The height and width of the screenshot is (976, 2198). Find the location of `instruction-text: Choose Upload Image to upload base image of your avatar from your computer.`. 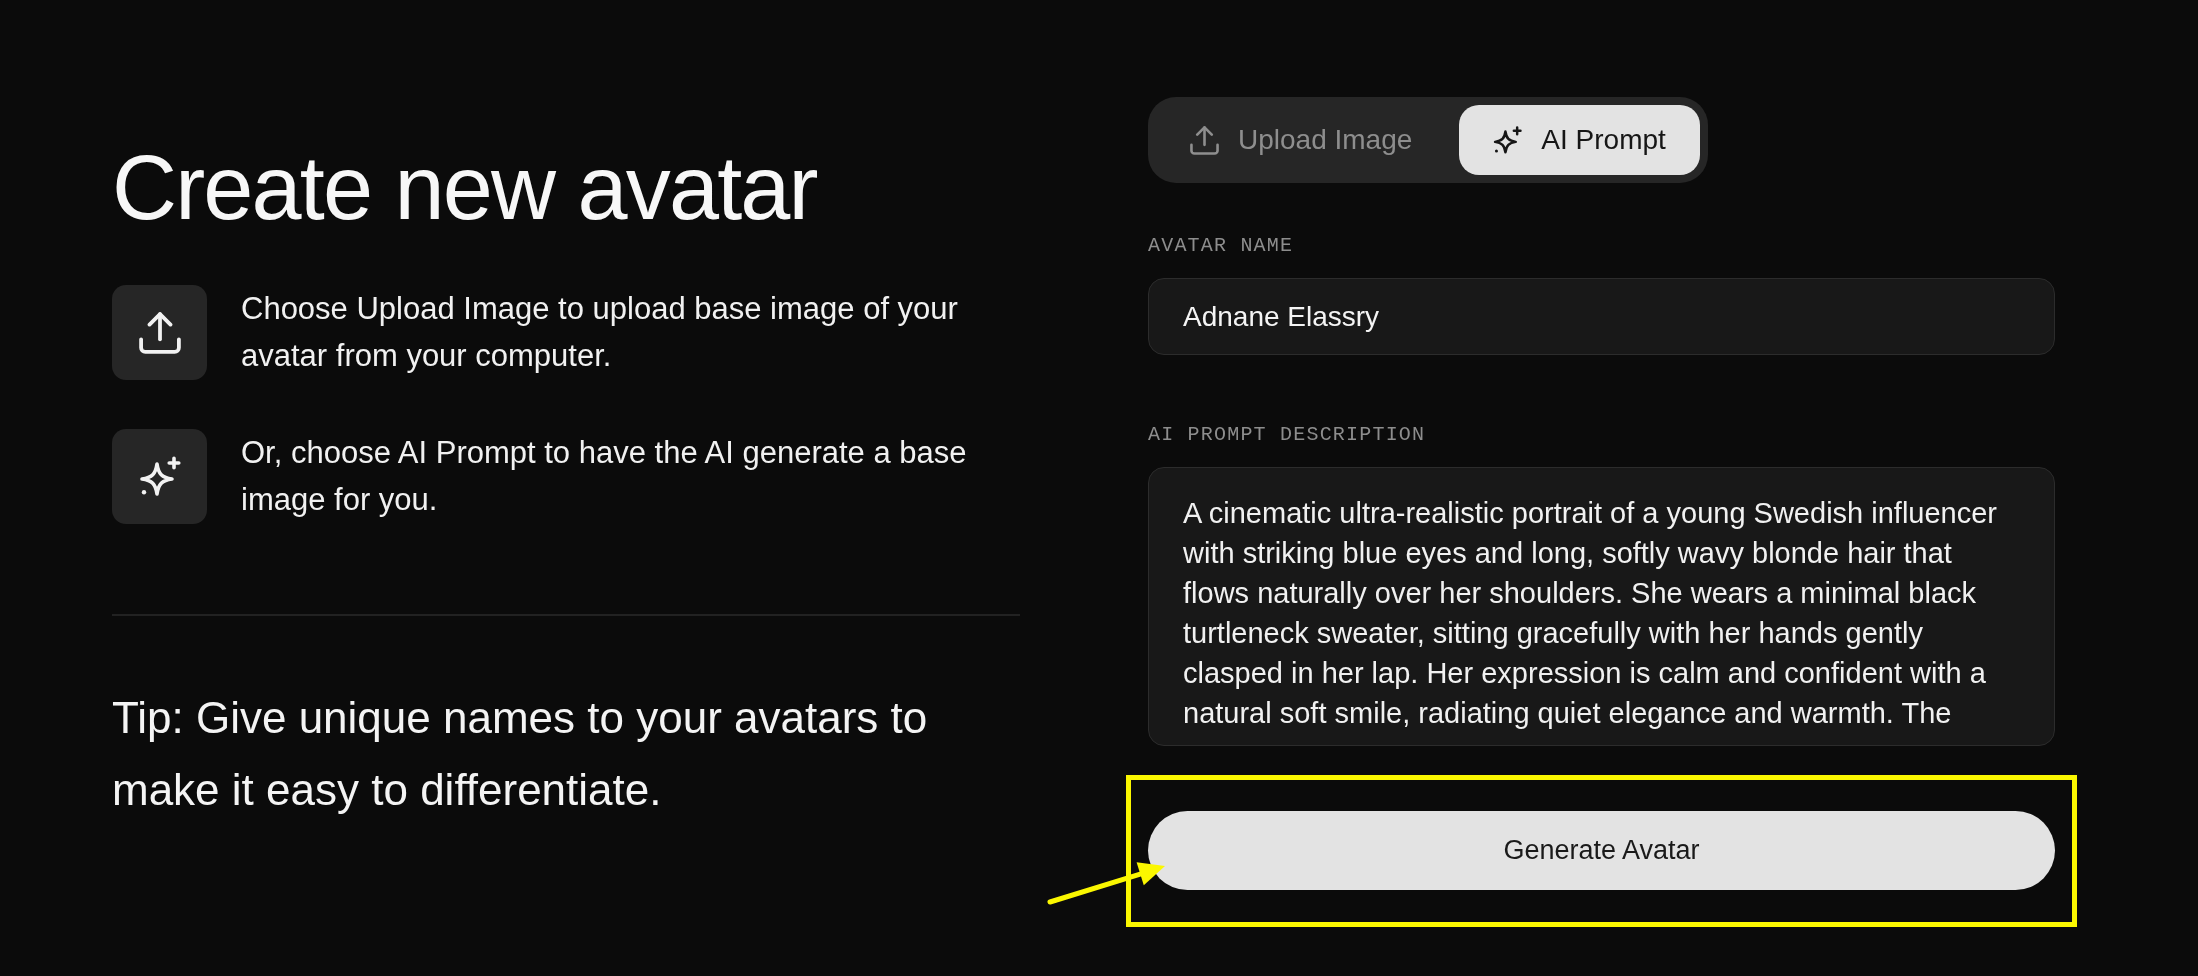

instruction-text: Choose Upload Image to upload base image of your avatar from your computer. is located at coordinates (600, 332).